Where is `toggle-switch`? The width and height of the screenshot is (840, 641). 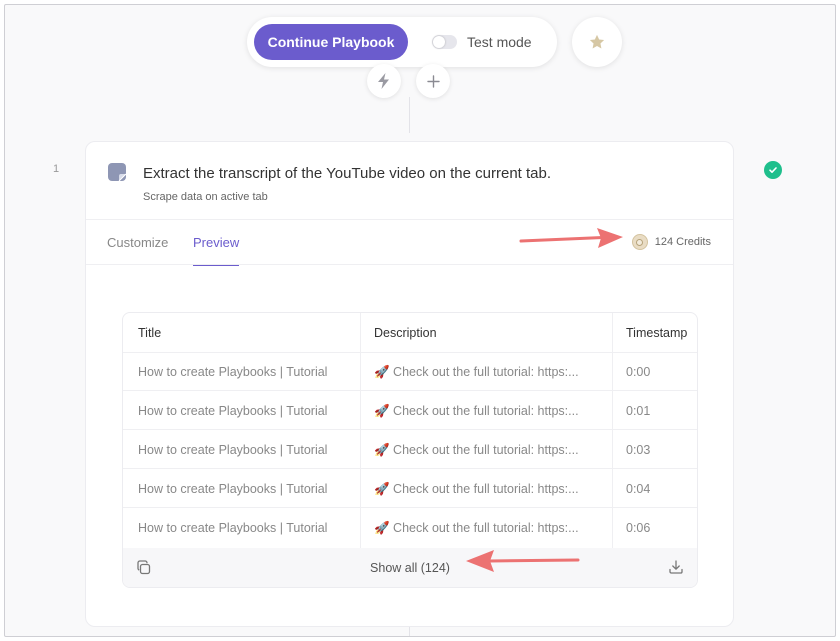
toggle-switch is located at coordinates (444, 42).